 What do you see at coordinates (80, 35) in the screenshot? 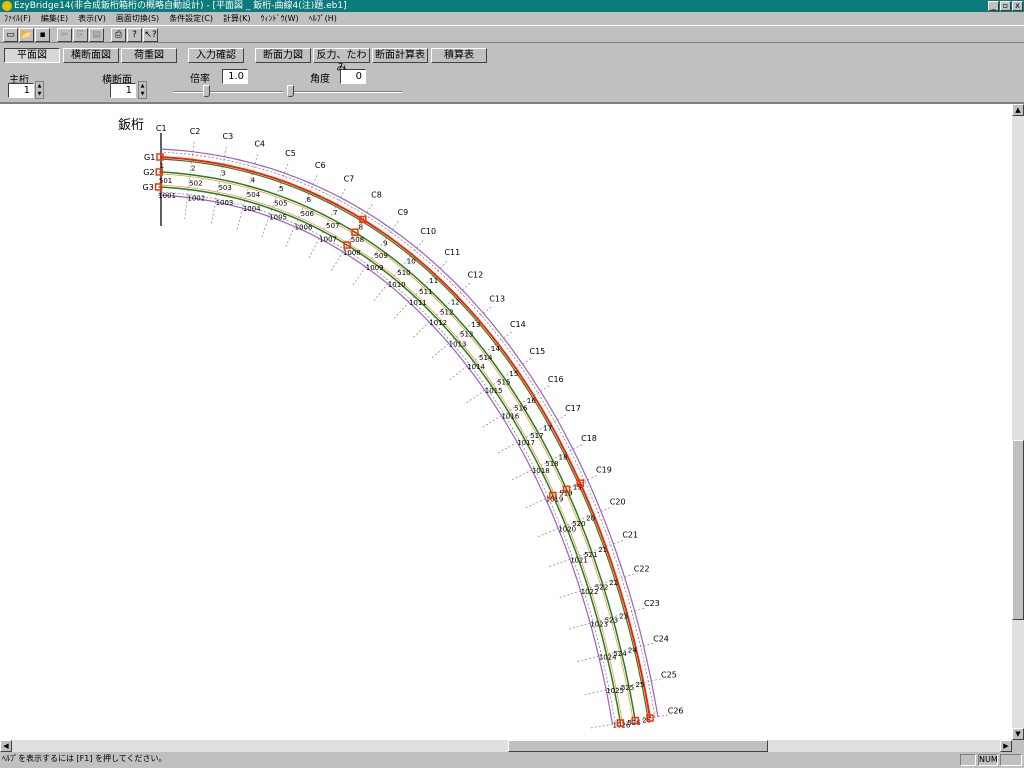
I see `copy-icon: ⎘` at bounding box center [80, 35].